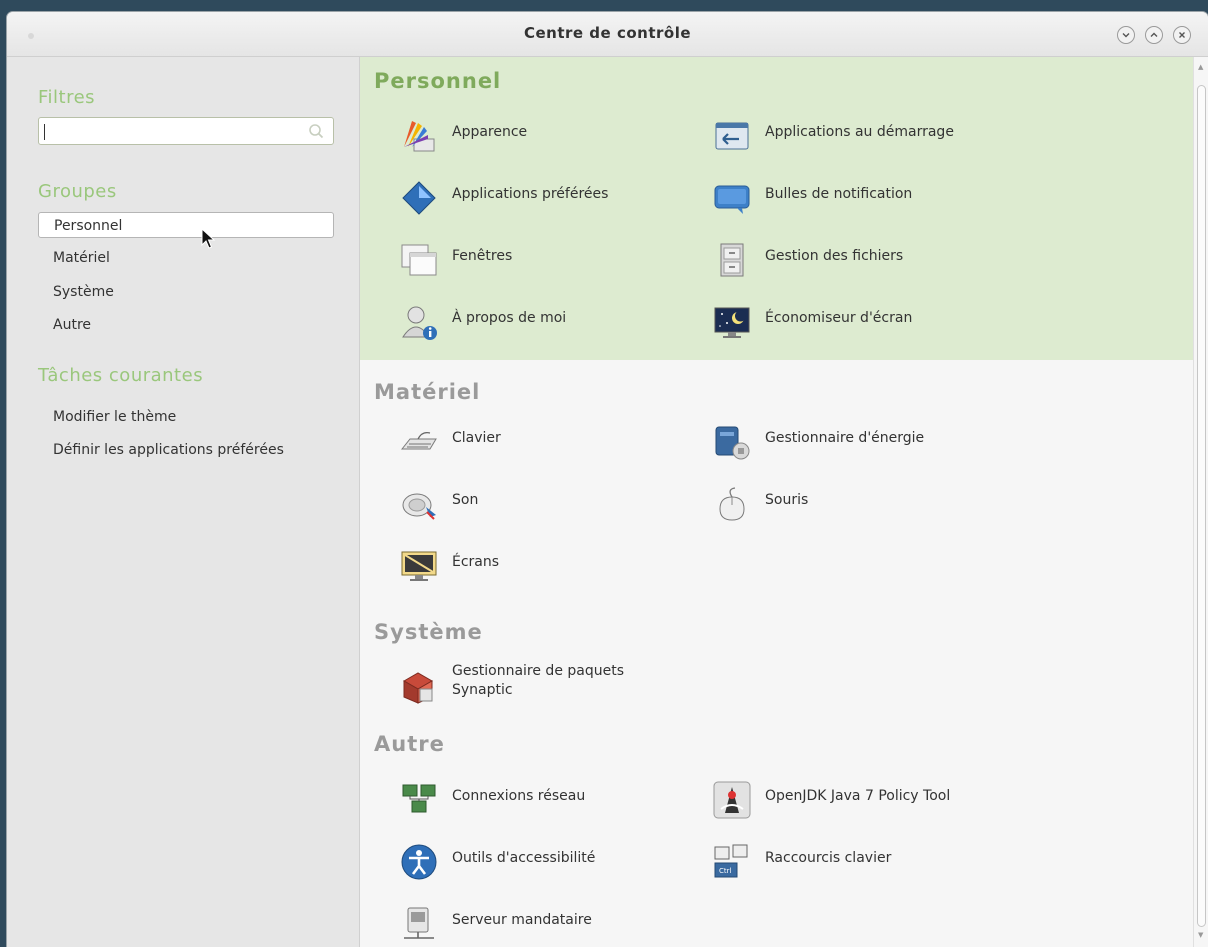 The height and width of the screenshot is (947, 1208). What do you see at coordinates (538, 680) in the screenshot?
I see `applet-label: Gestionnaire de paquets Synaptic` at bounding box center [538, 680].